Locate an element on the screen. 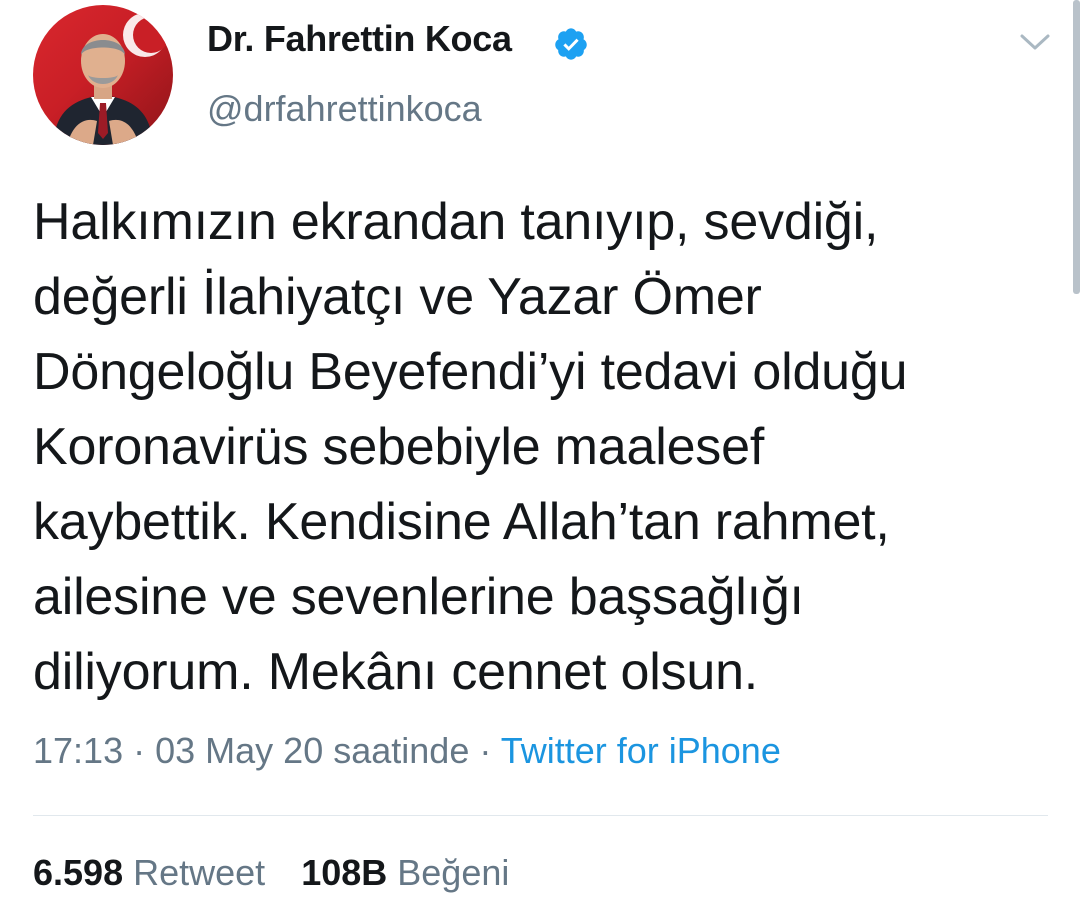 This screenshot has width=1080, height=913. likes-stat: 108B Beğeni is located at coordinates (405, 872).